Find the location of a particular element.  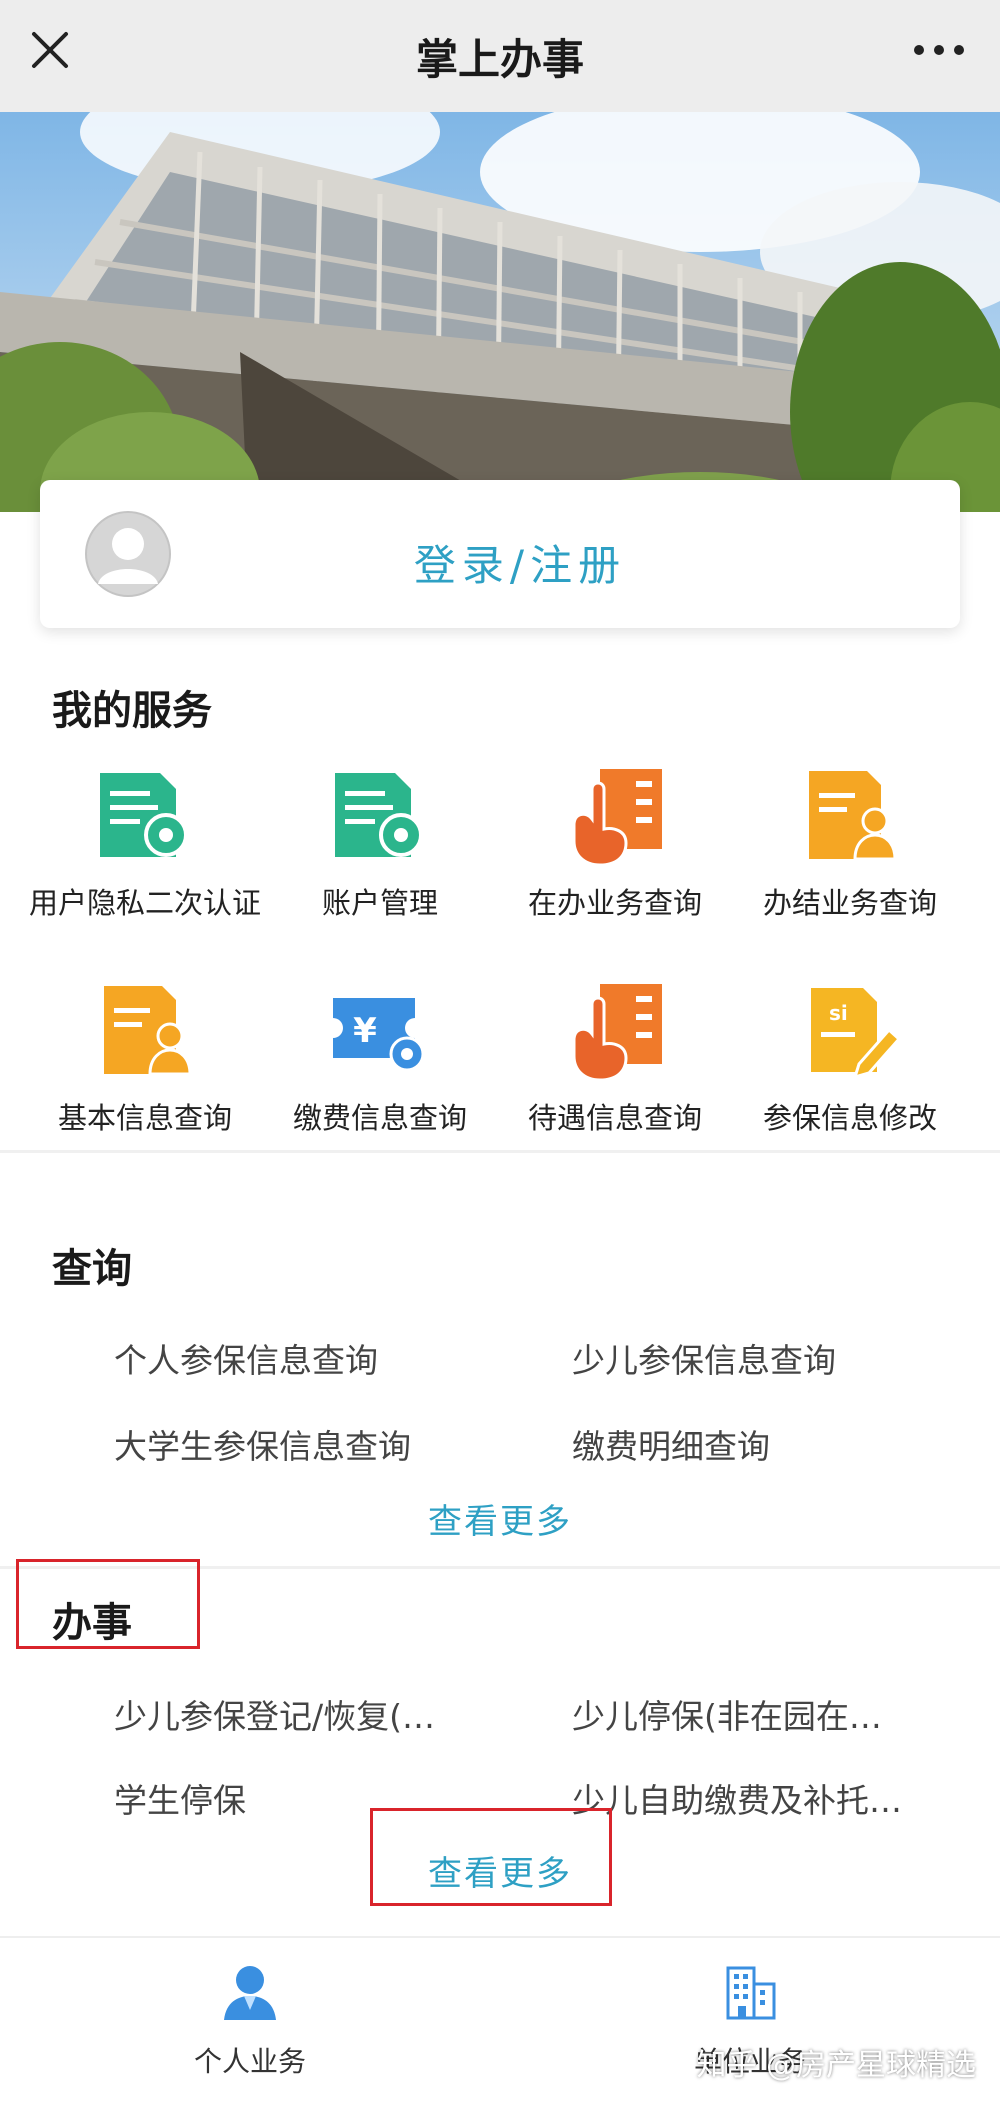

service-account-manage: 账户管理 is located at coordinates (380, 844).